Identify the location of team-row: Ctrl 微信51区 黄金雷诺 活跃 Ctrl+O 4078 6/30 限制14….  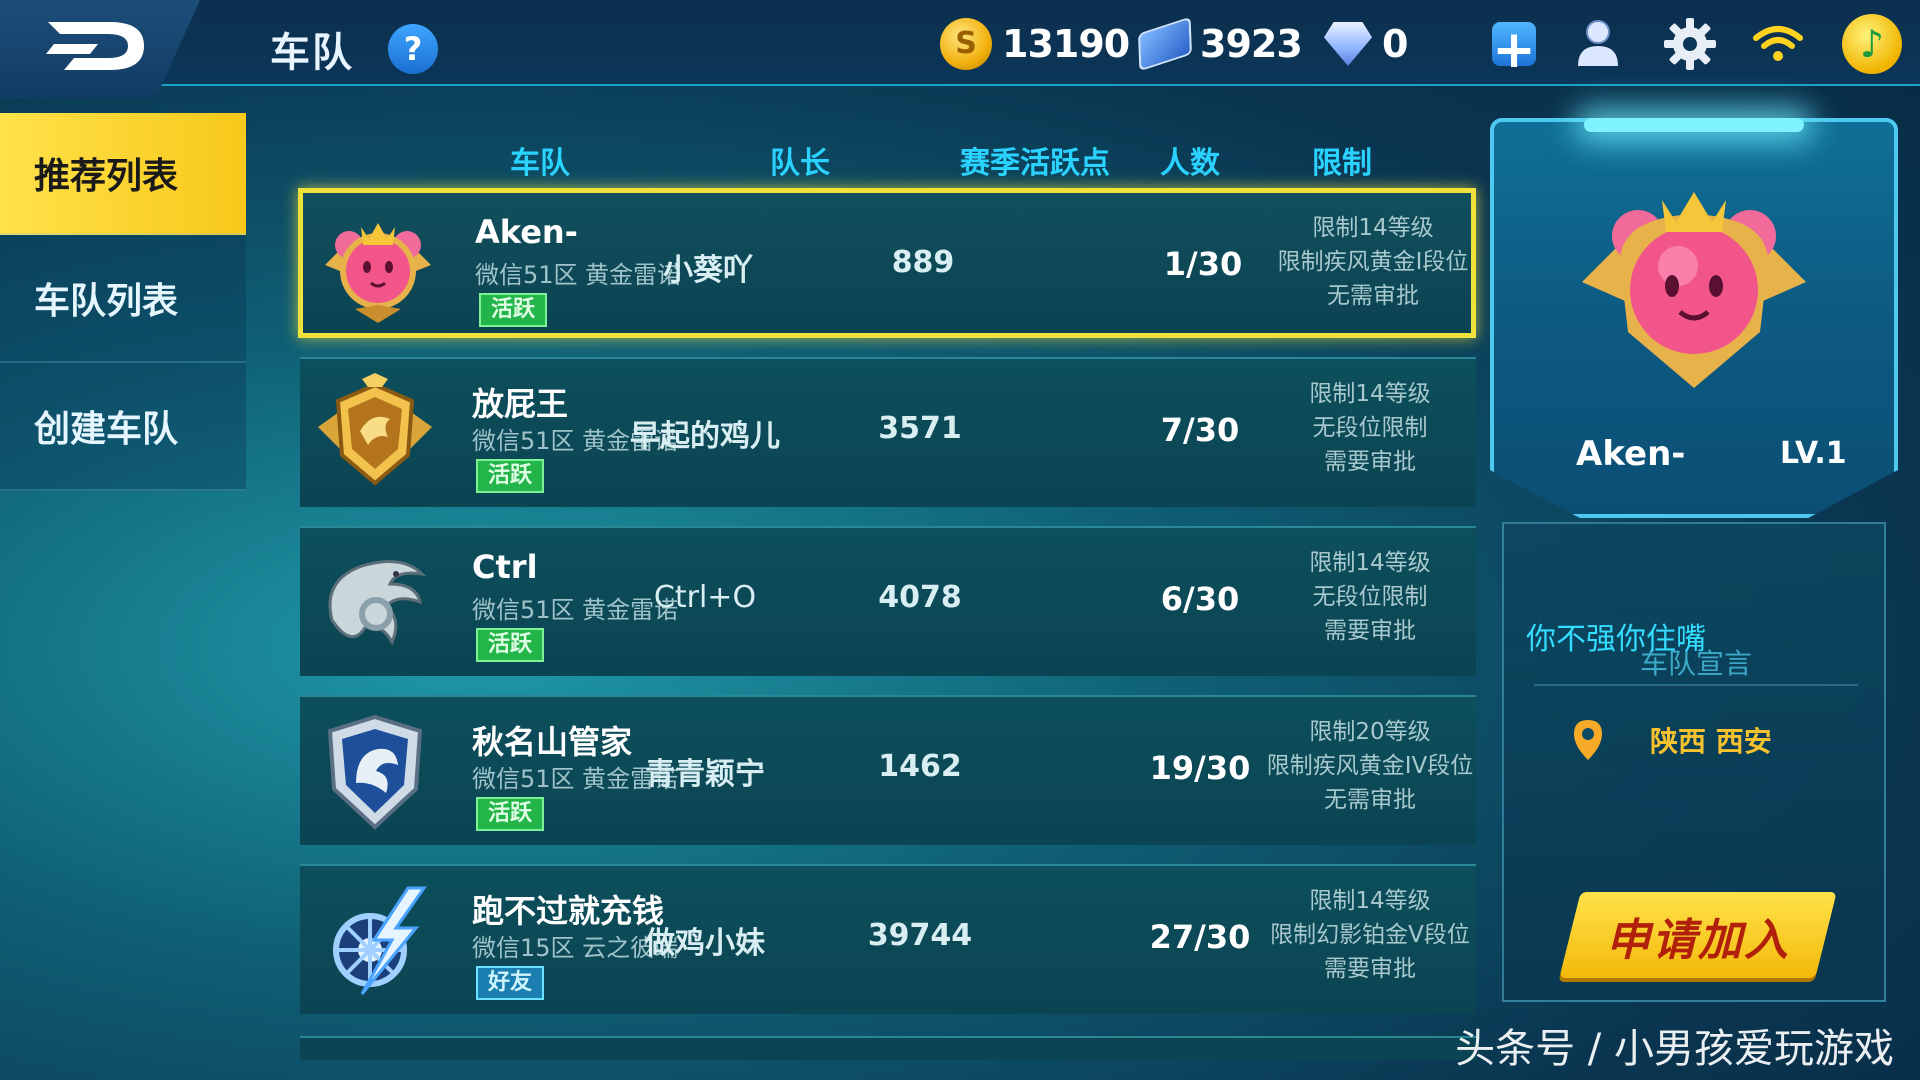
(888, 601).